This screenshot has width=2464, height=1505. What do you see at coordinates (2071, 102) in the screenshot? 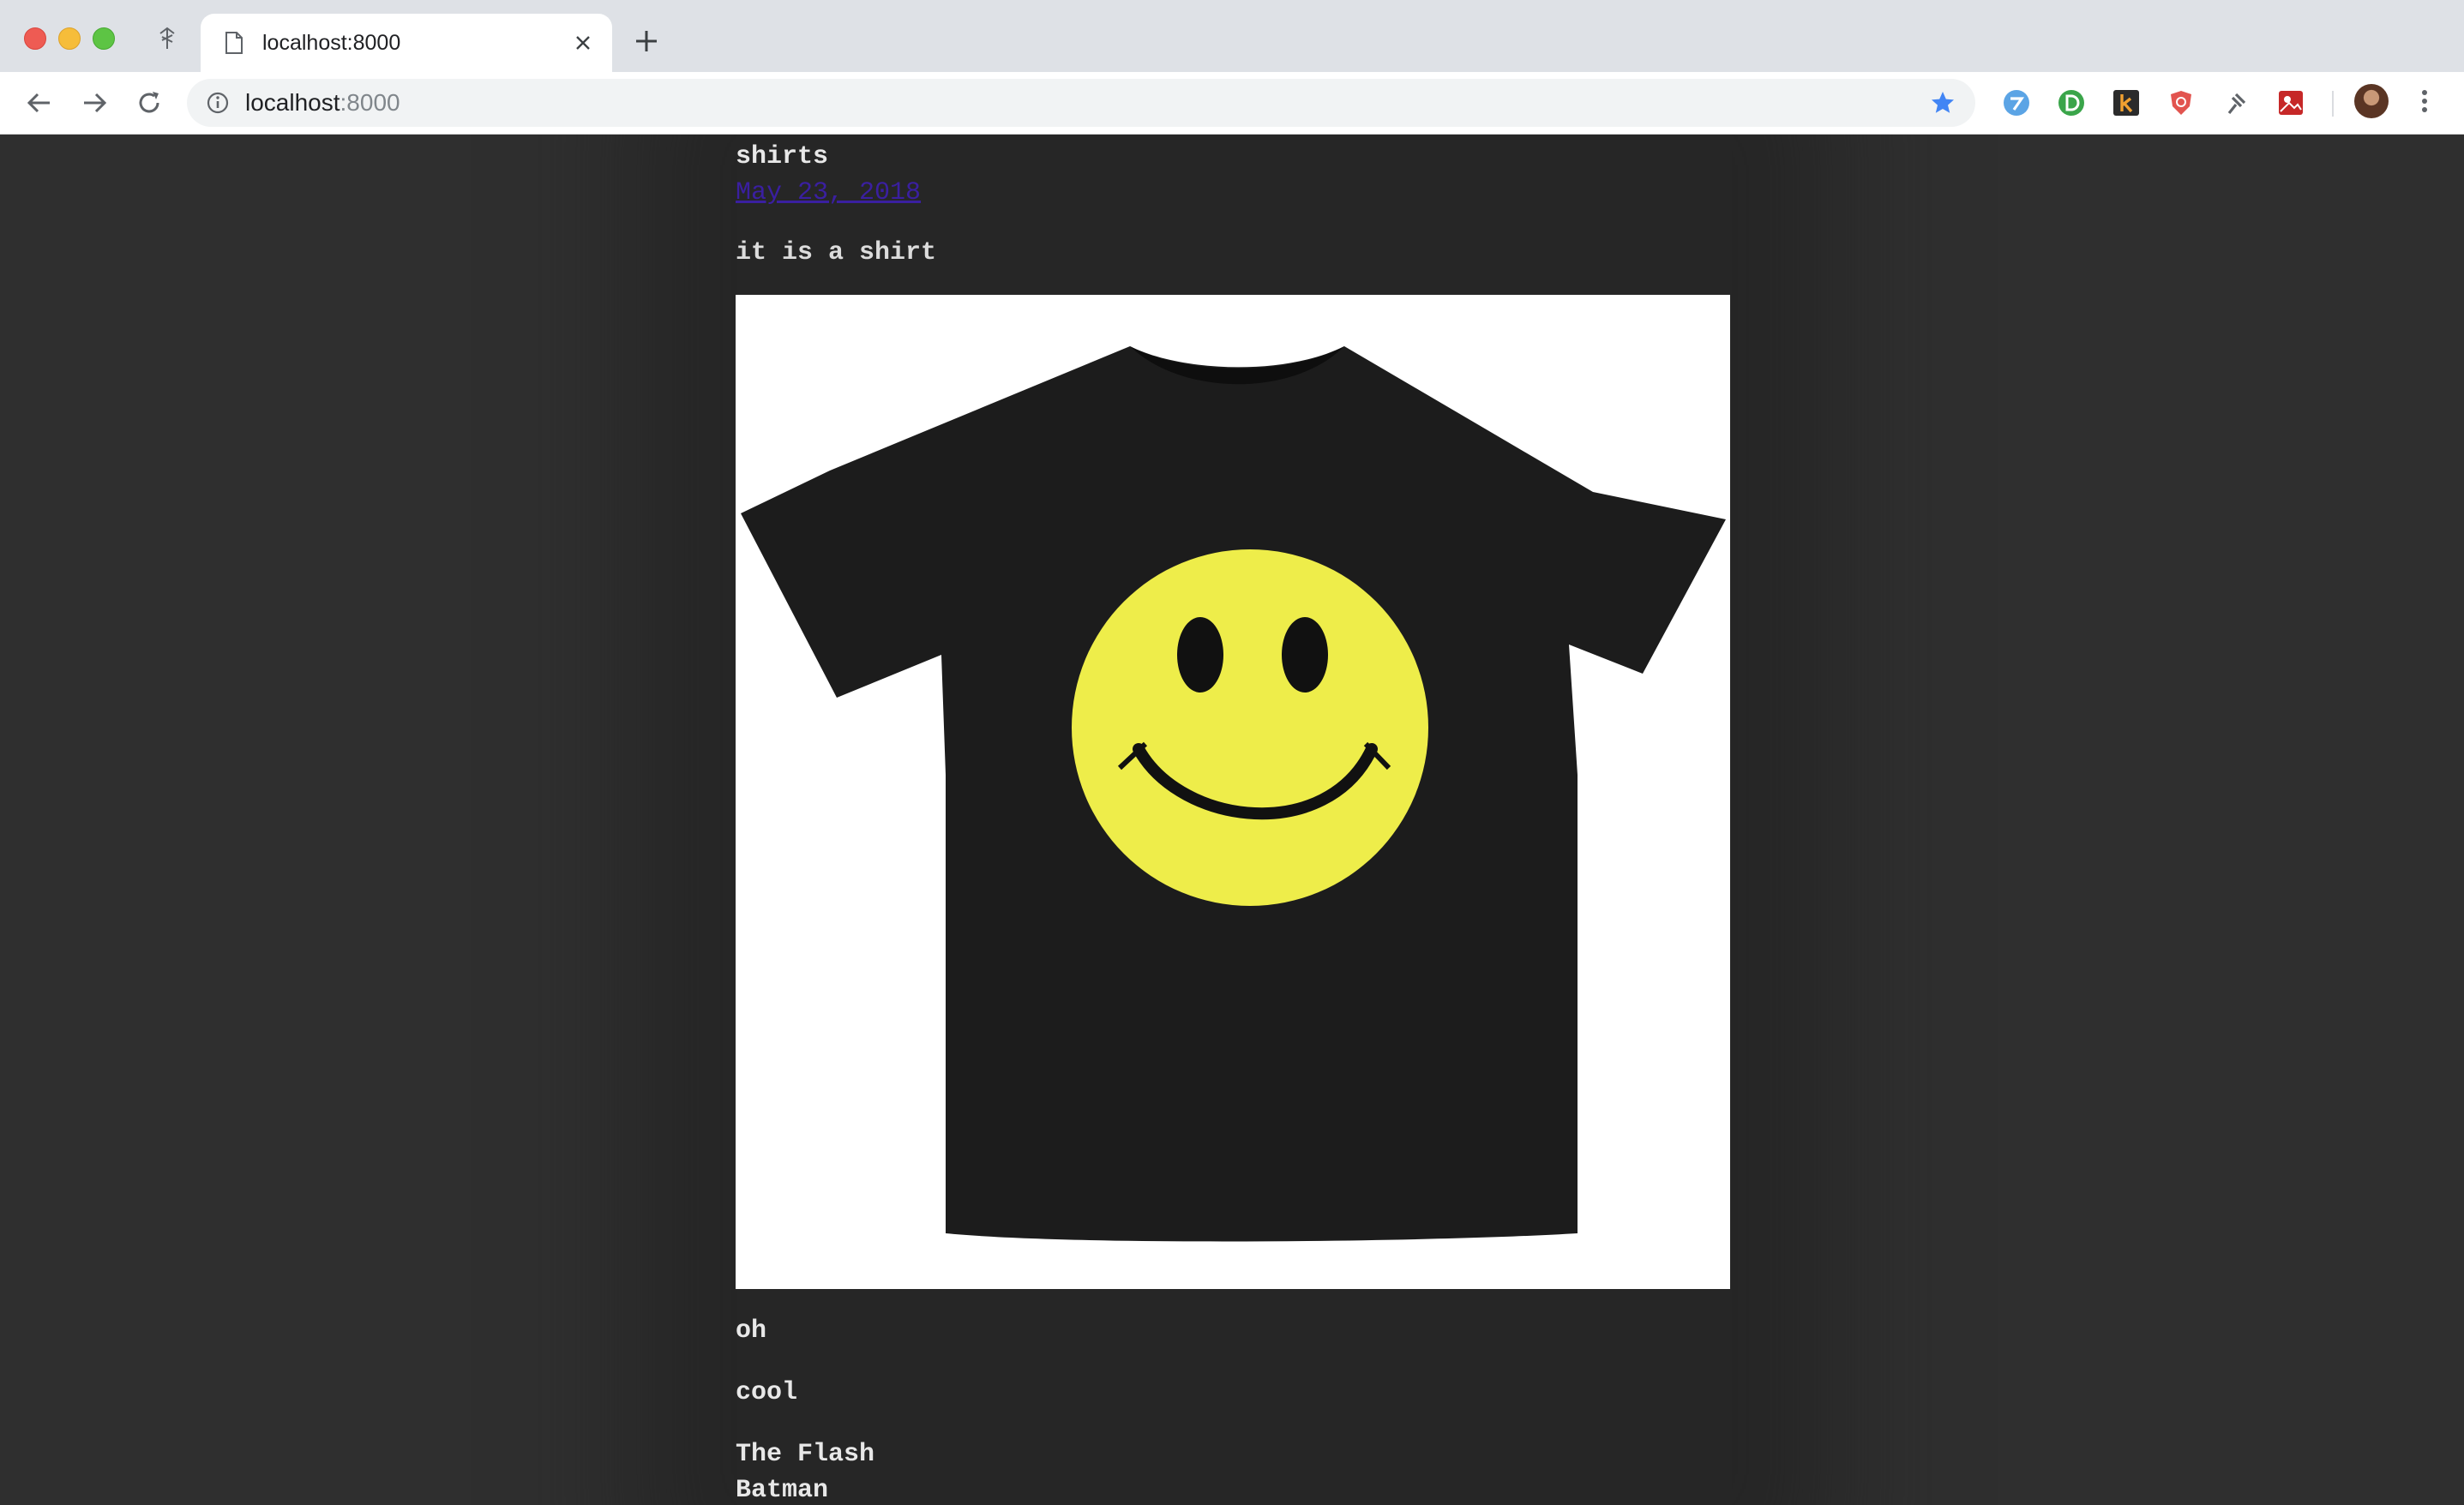
I see `extension-d-icon` at bounding box center [2071, 102].